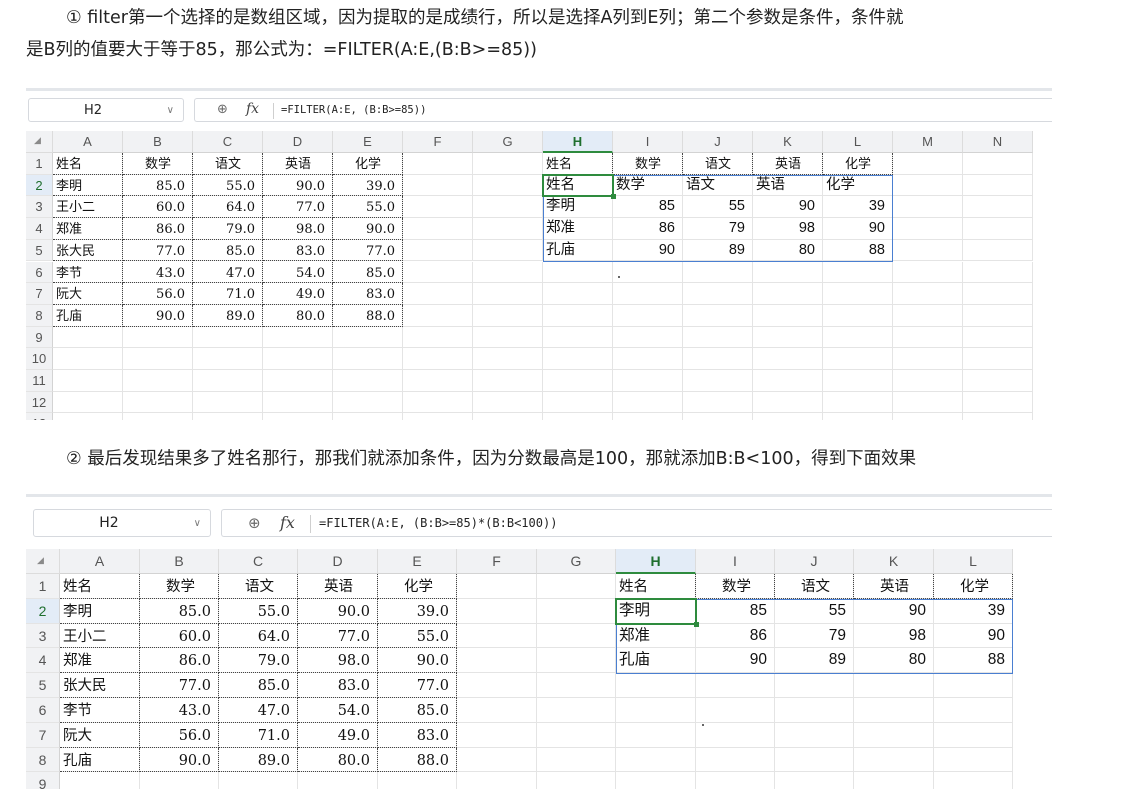 The width and height of the screenshot is (1140, 789). Describe the element at coordinates (623, 110) in the screenshot. I see `formula-input: ⊕ fx =FILTER(A:E, (B:B>=85))` at that location.